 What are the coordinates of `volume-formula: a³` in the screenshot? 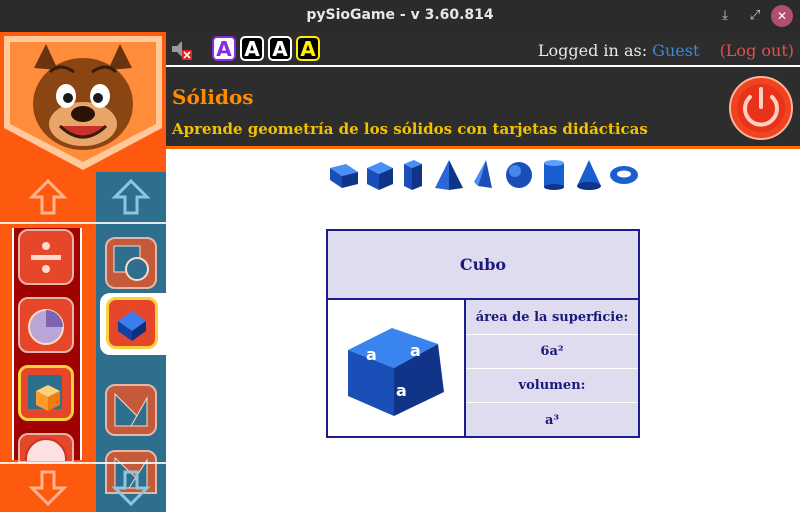 It's located at (552, 420).